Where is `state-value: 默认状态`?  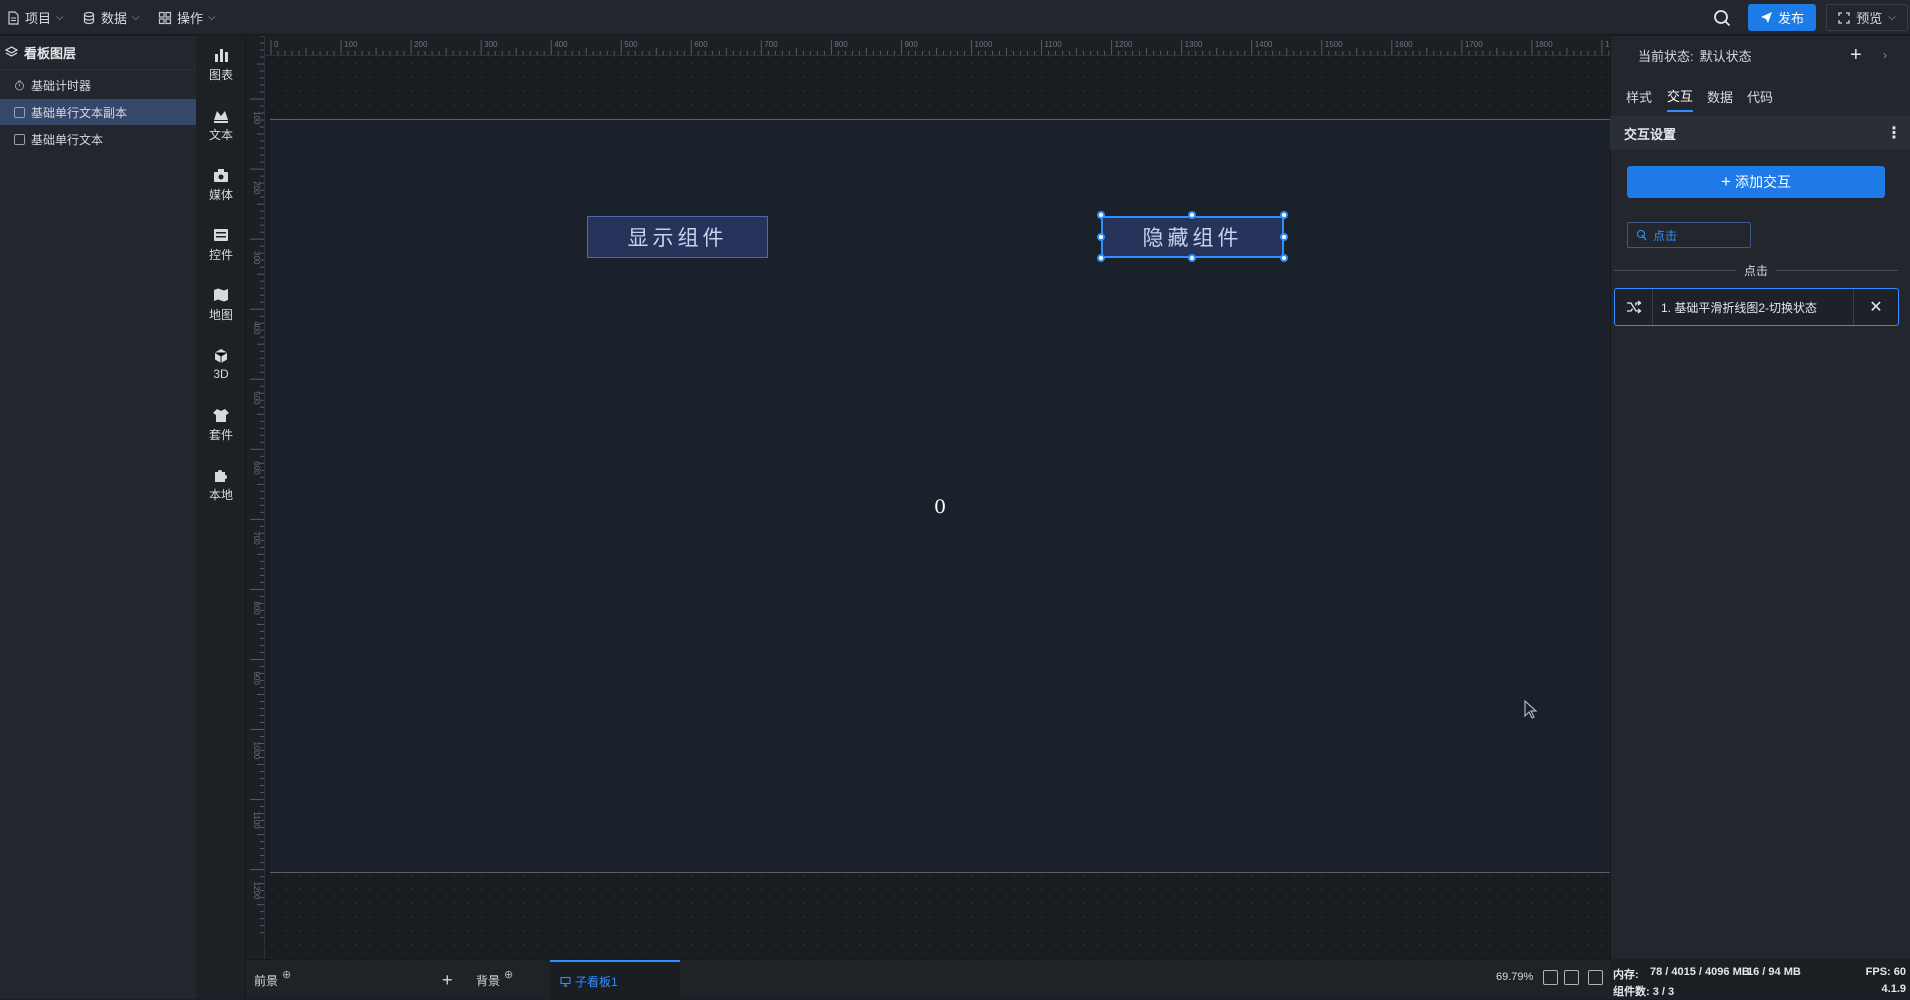
state-value: 默认状态 is located at coordinates (1726, 55).